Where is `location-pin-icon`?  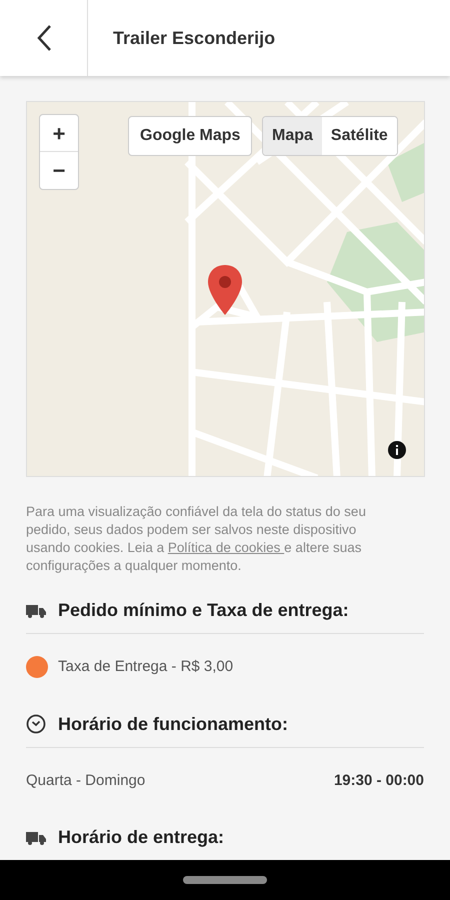
location-pin-icon is located at coordinates (225, 290).